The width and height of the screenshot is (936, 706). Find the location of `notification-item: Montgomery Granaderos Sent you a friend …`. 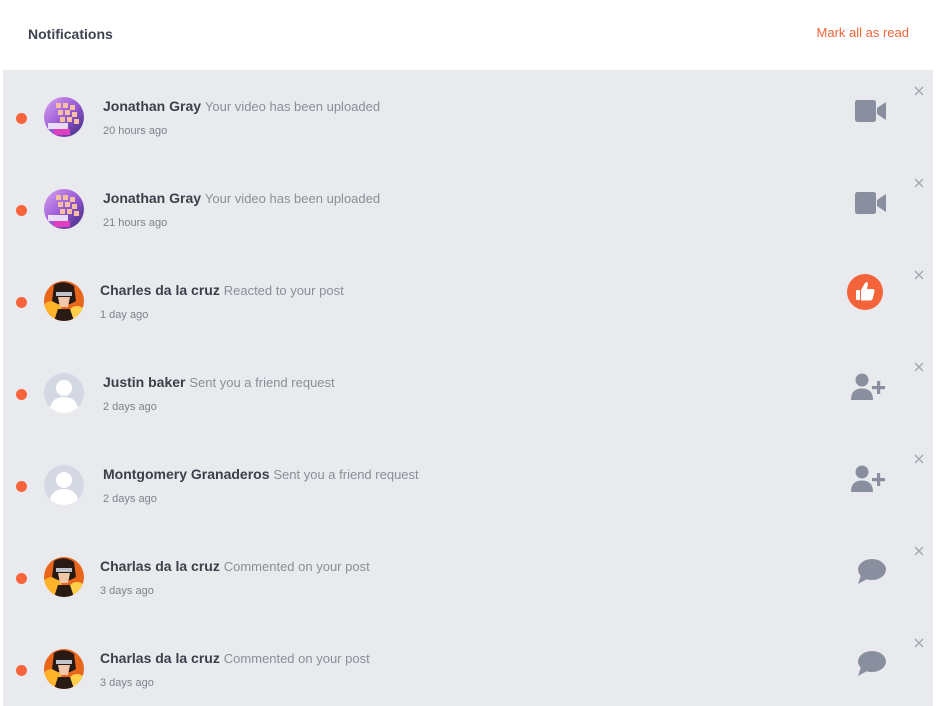

notification-item: Montgomery Granaderos Sent you a friend … is located at coordinates (468, 484).